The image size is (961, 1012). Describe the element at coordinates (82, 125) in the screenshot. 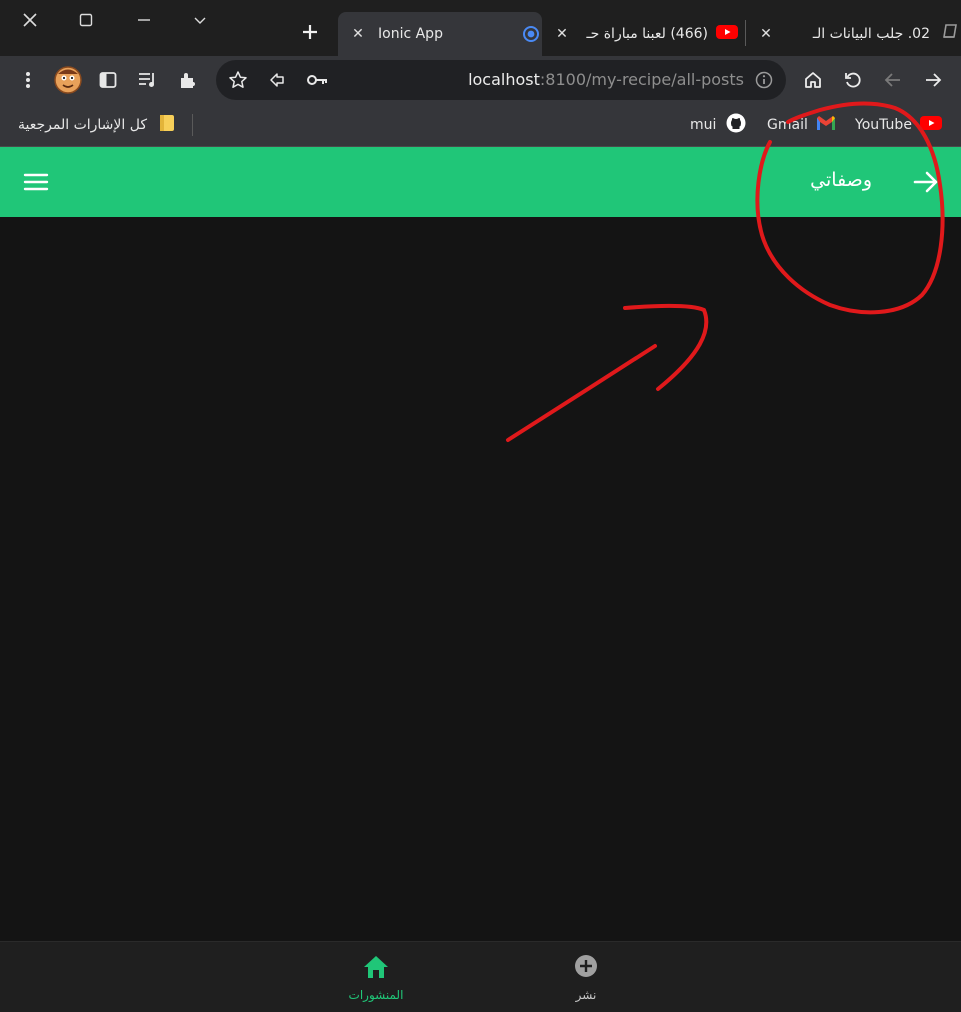

I see `all-bookmarks-label: كل الإشارات المرجعية` at that location.